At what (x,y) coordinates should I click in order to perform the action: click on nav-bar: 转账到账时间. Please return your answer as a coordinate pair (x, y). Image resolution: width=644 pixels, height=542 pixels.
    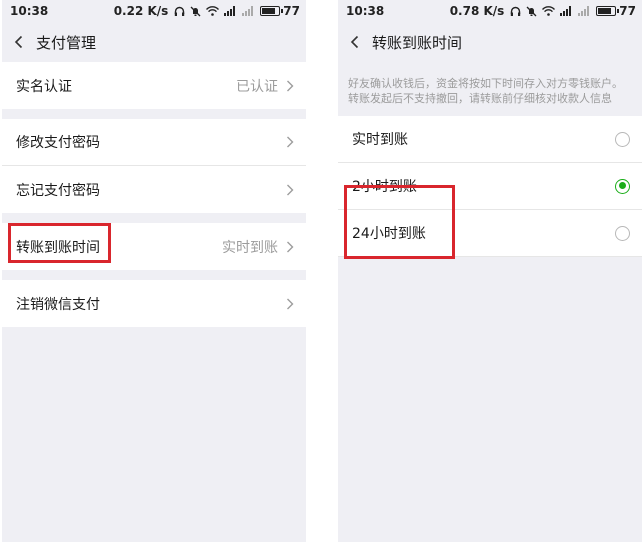
    Looking at the image, I should click on (490, 42).